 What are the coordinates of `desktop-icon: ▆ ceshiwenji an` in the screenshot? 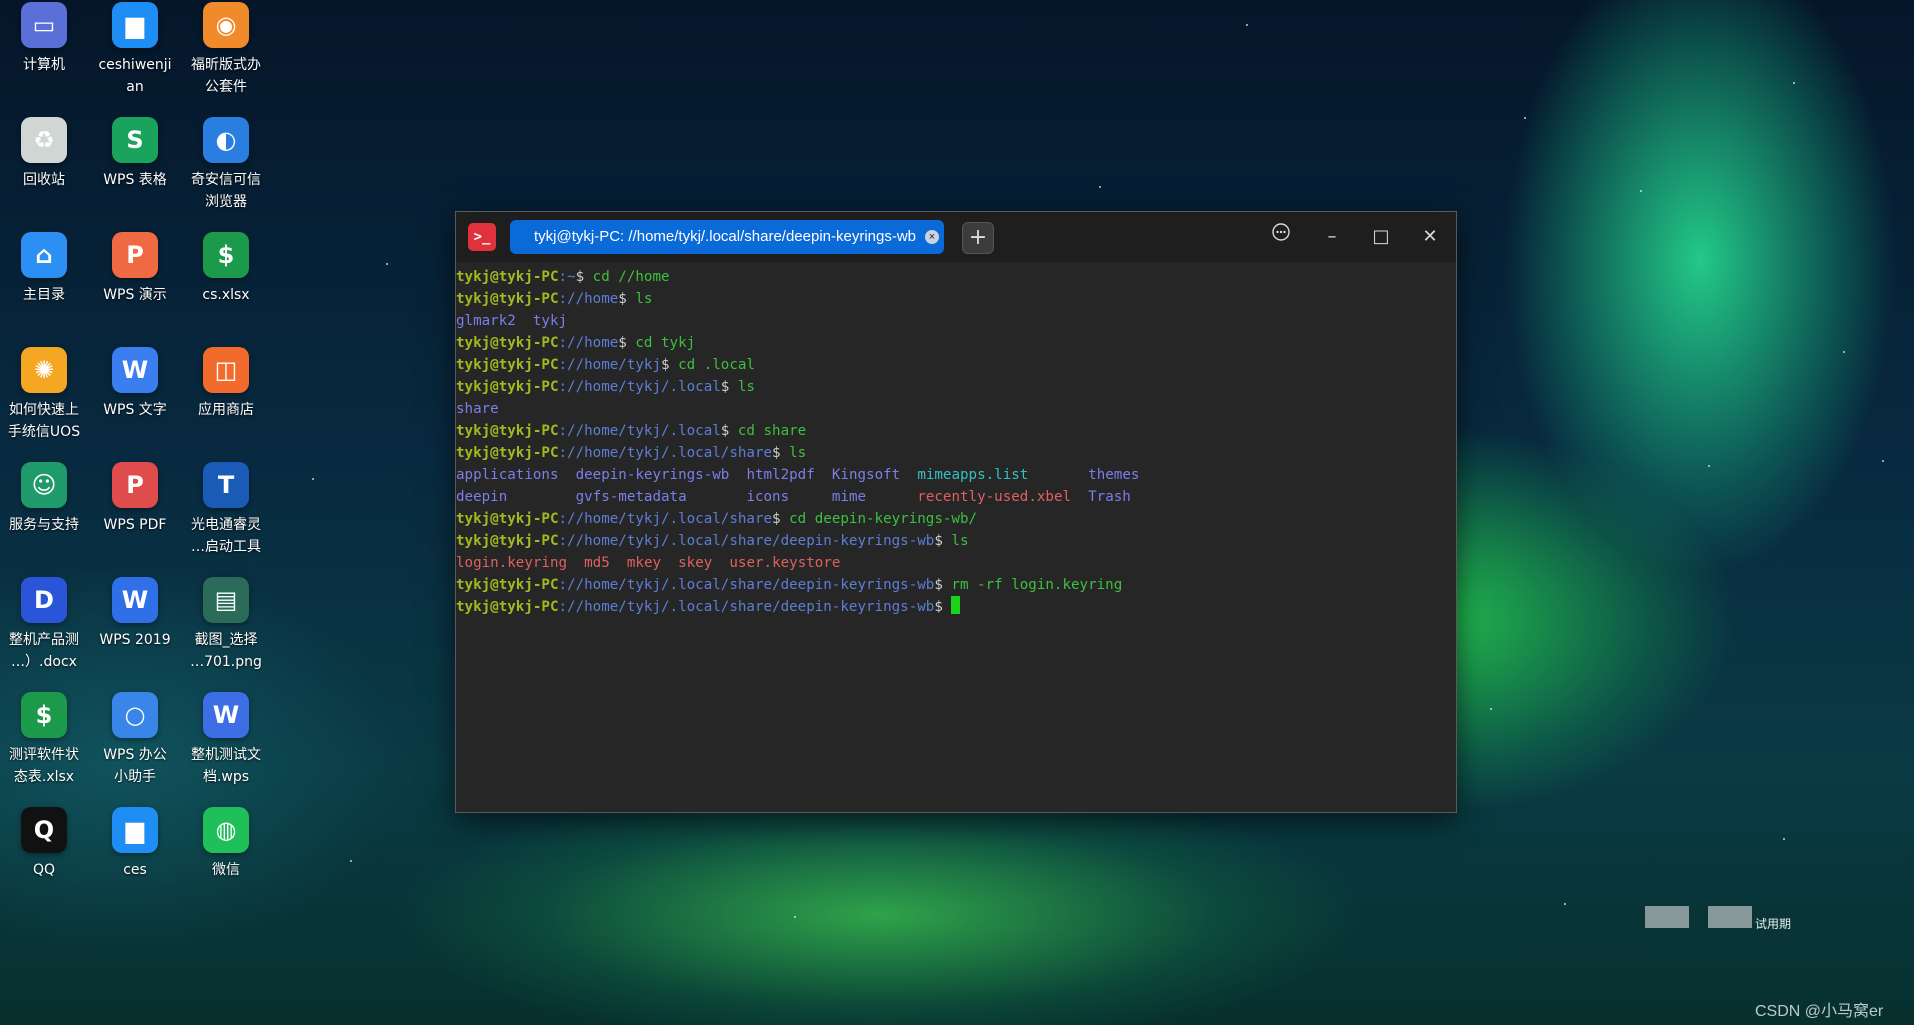 It's located at (135, 50).